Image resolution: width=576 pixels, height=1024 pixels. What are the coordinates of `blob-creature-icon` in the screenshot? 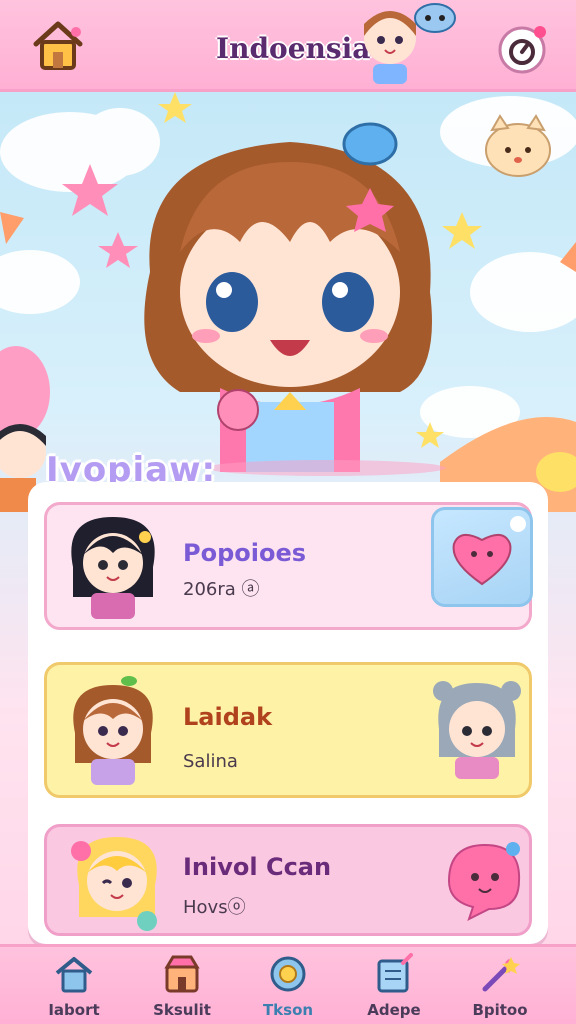 It's located at (484, 881).